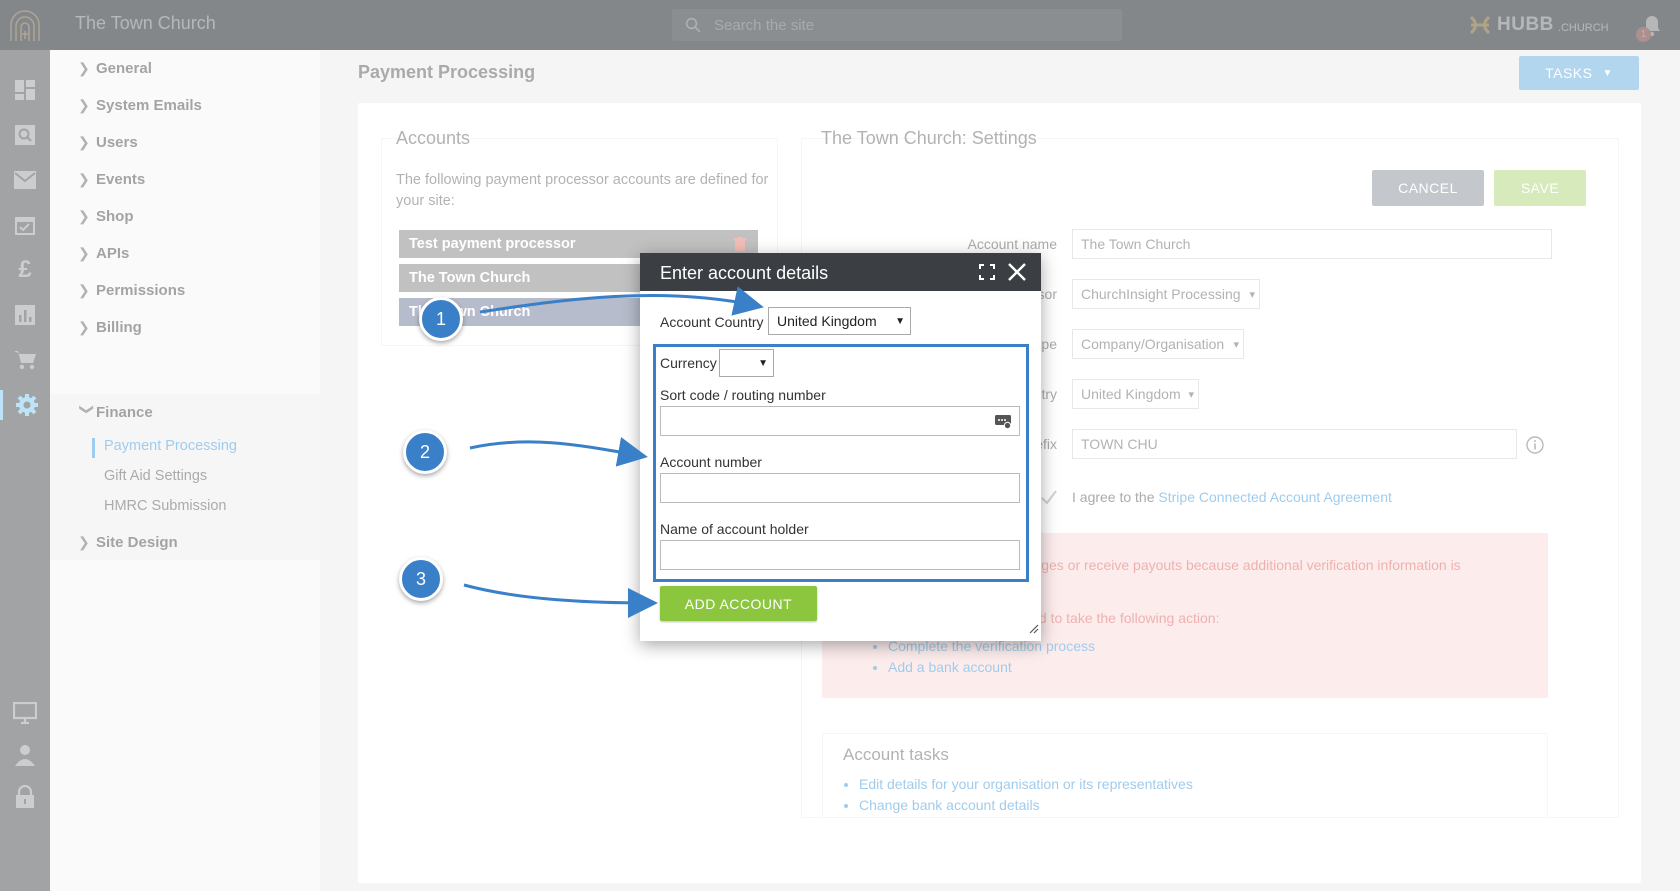 This screenshot has height=891, width=1680. What do you see at coordinates (1017, 274) in the screenshot?
I see `close-icon` at bounding box center [1017, 274].